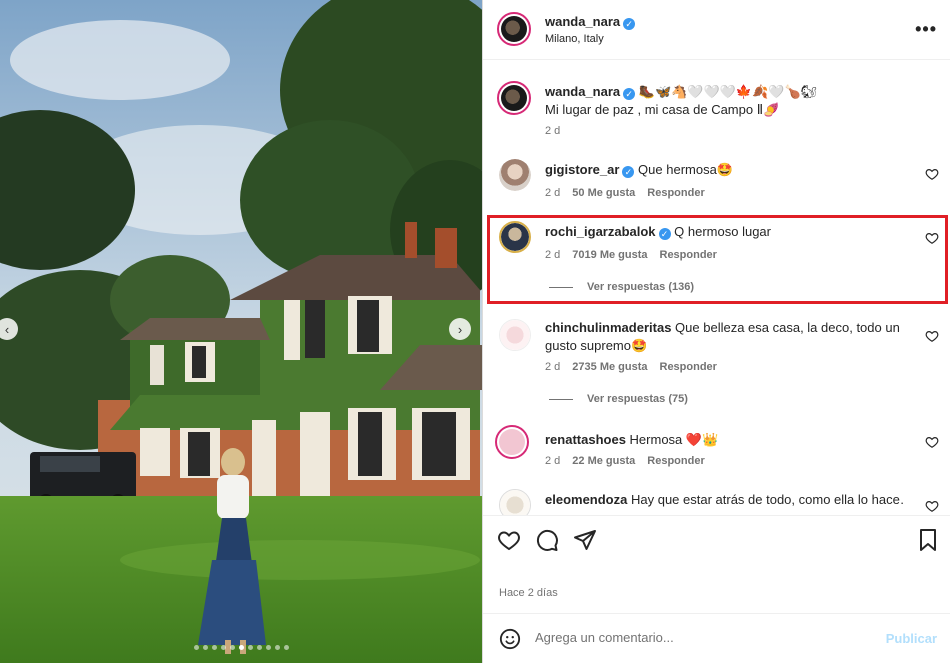 The width and height of the screenshot is (950, 663). Describe the element at coordinates (700, 637) in the screenshot. I see `add-comment-input` at that location.